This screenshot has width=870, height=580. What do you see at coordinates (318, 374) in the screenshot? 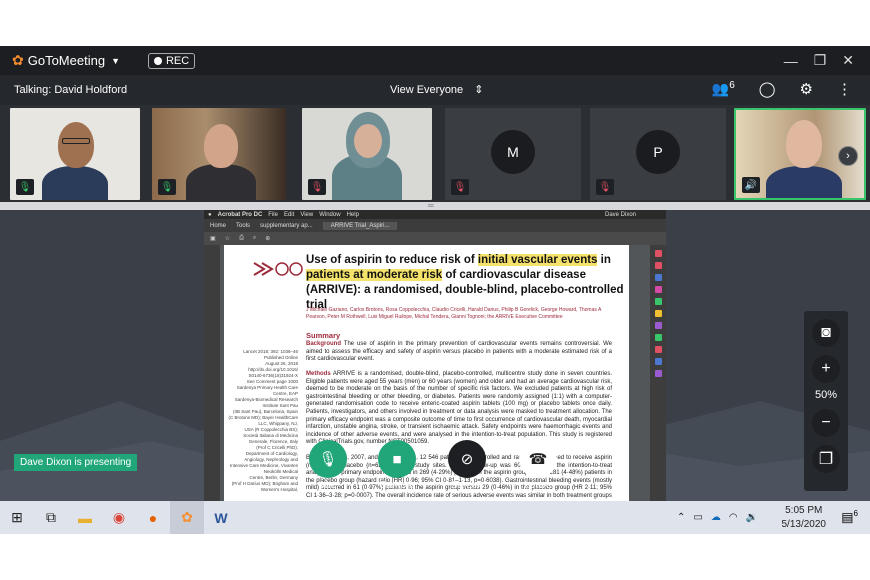
I see `methods-label: Methods` at bounding box center [318, 374].